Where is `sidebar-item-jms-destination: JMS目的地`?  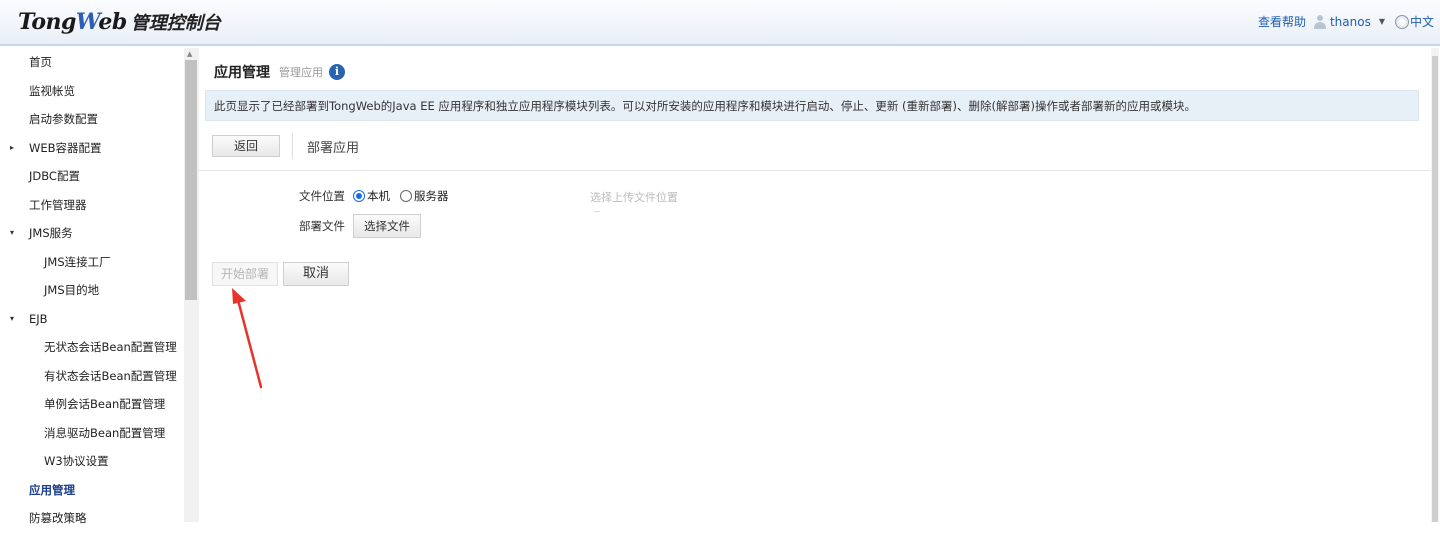
sidebar-item-jms-destination: JMS目的地 is located at coordinates (99, 290).